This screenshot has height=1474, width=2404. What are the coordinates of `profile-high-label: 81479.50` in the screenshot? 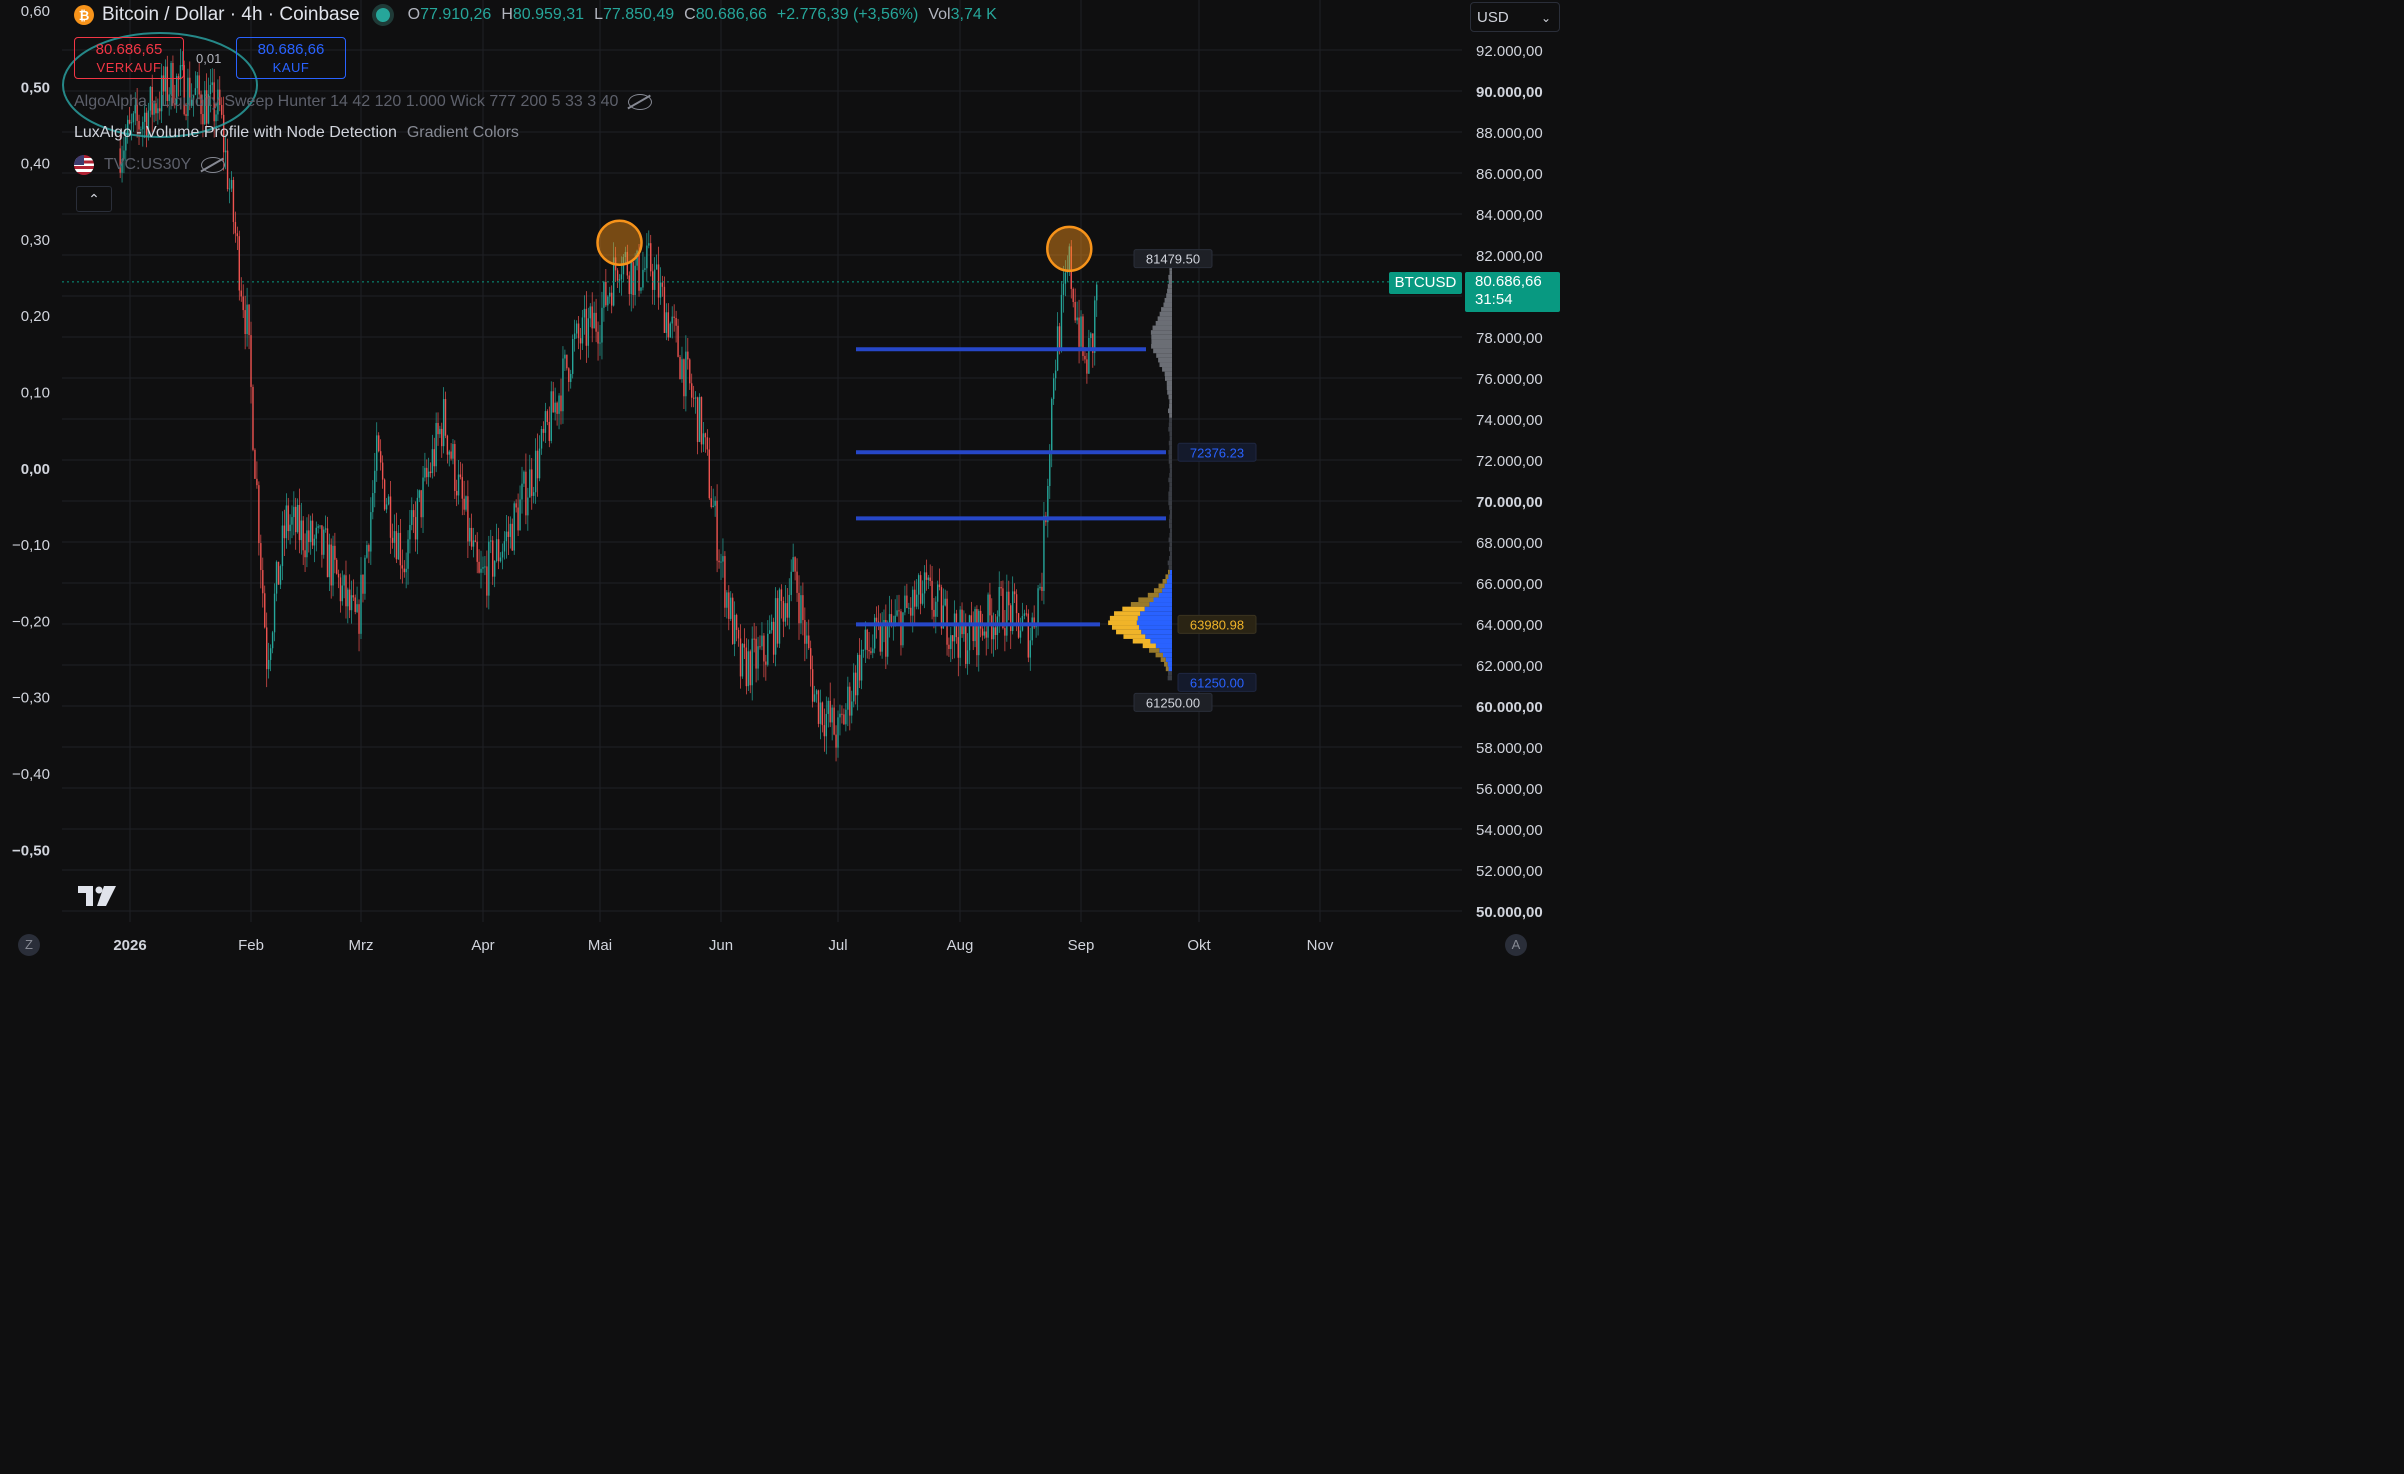 It's located at (1173, 259).